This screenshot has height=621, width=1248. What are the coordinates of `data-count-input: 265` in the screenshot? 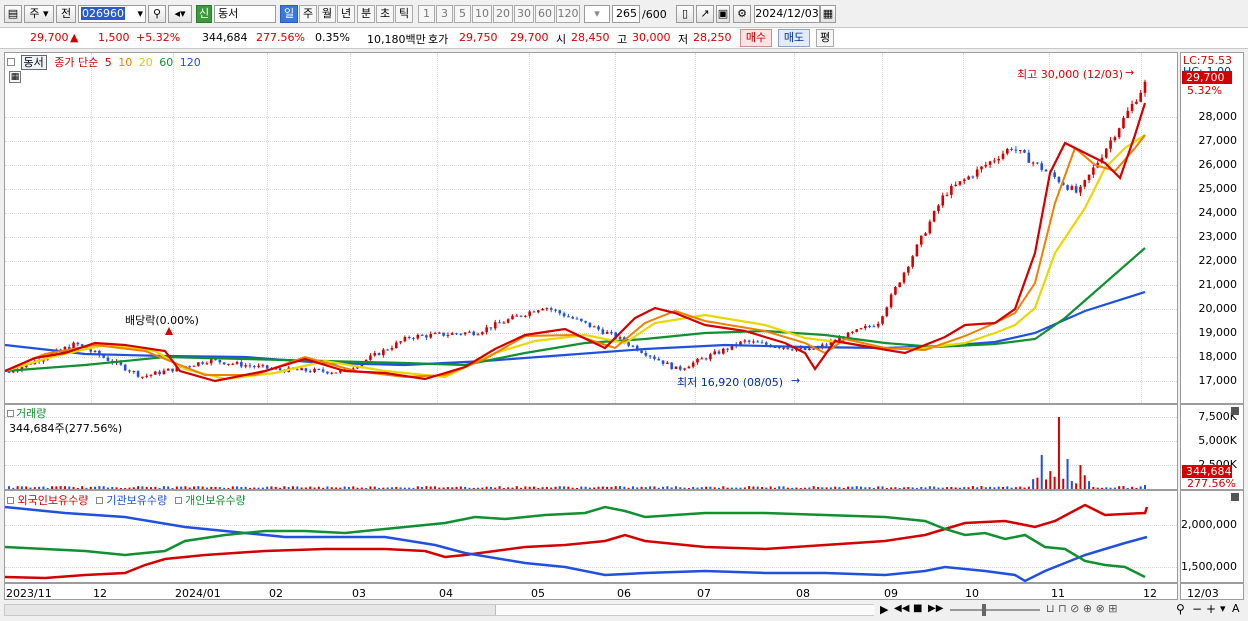 It's located at (626, 14).